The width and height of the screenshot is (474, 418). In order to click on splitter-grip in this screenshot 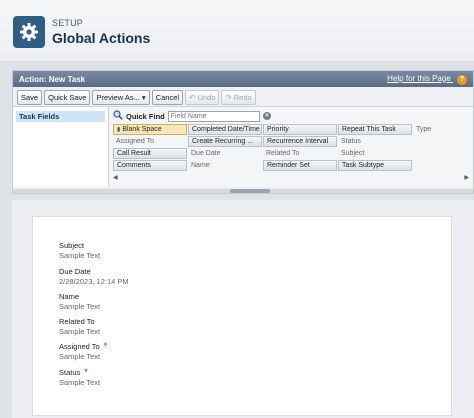, I will do `click(250, 191)`.